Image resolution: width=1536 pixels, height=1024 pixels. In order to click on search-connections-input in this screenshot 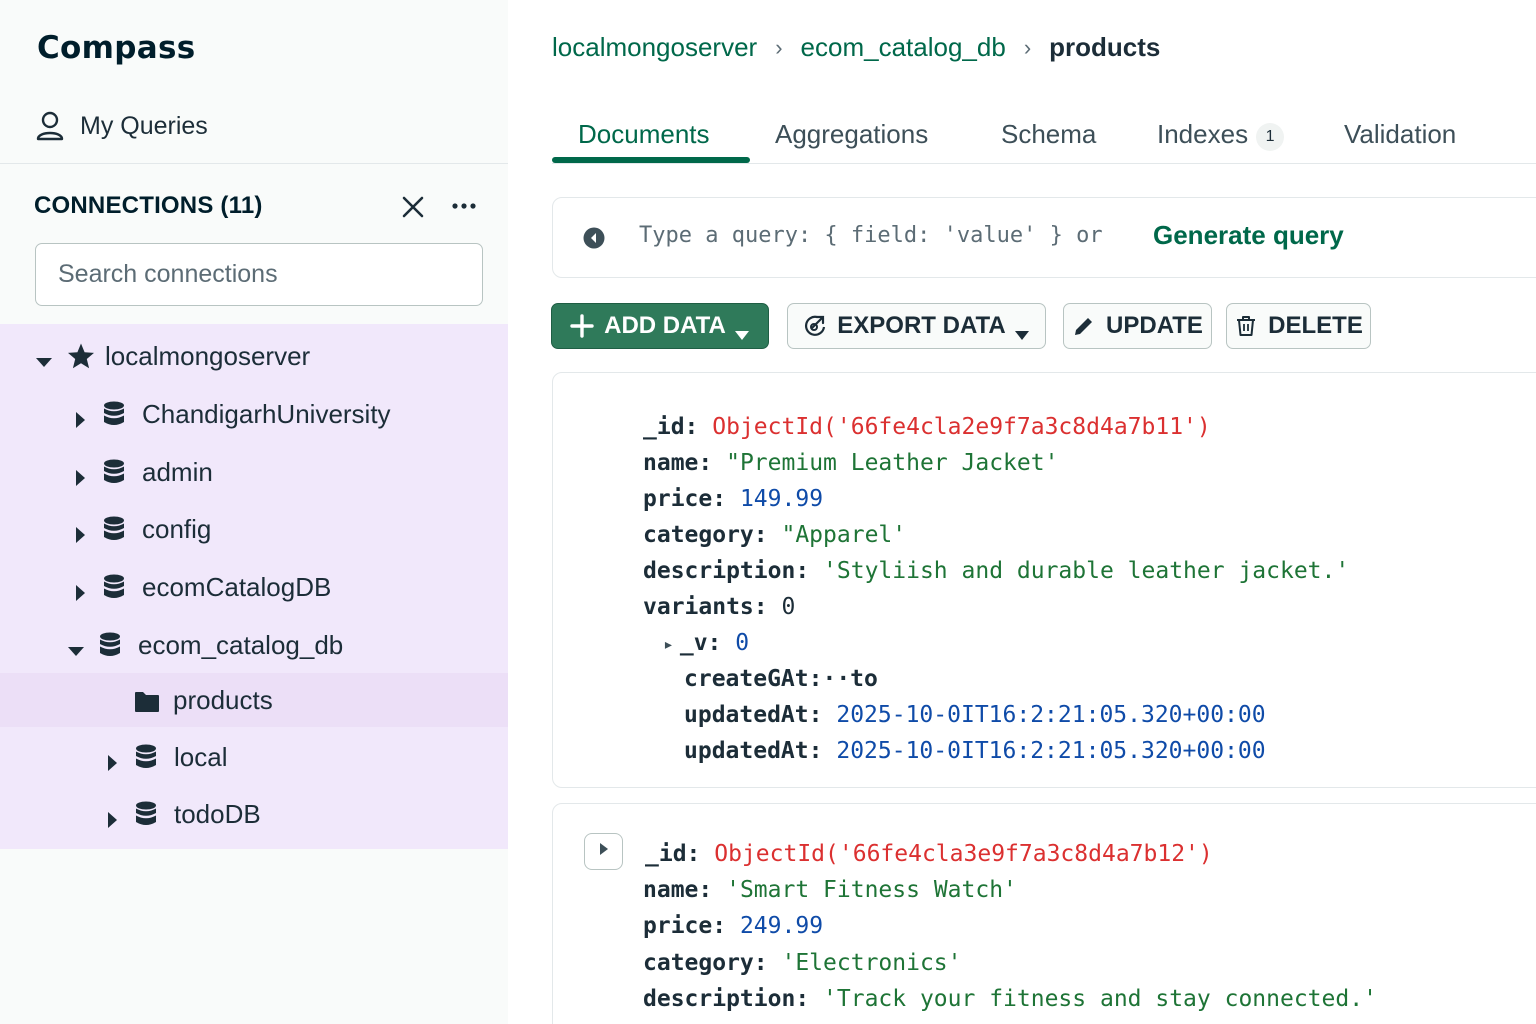, I will do `click(258, 274)`.